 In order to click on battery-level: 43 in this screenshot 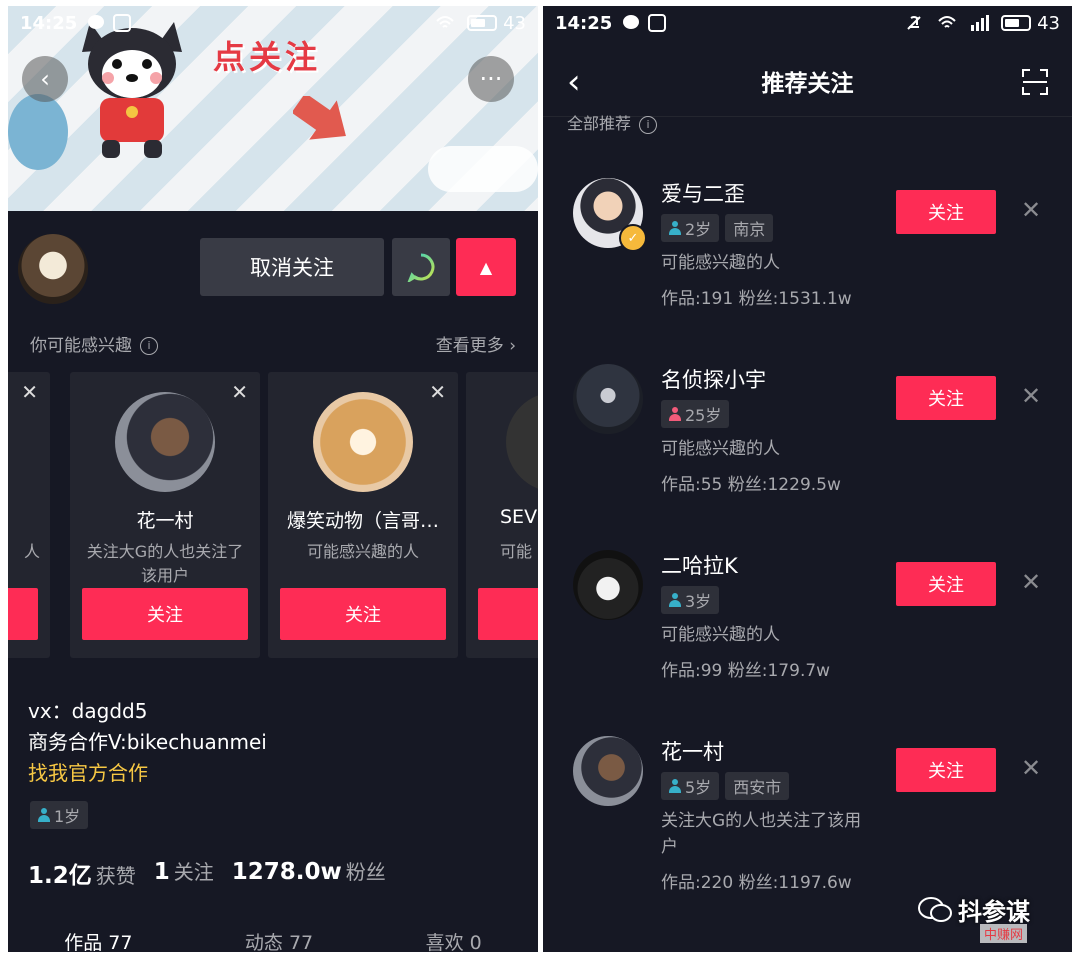, I will do `click(1048, 23)`.